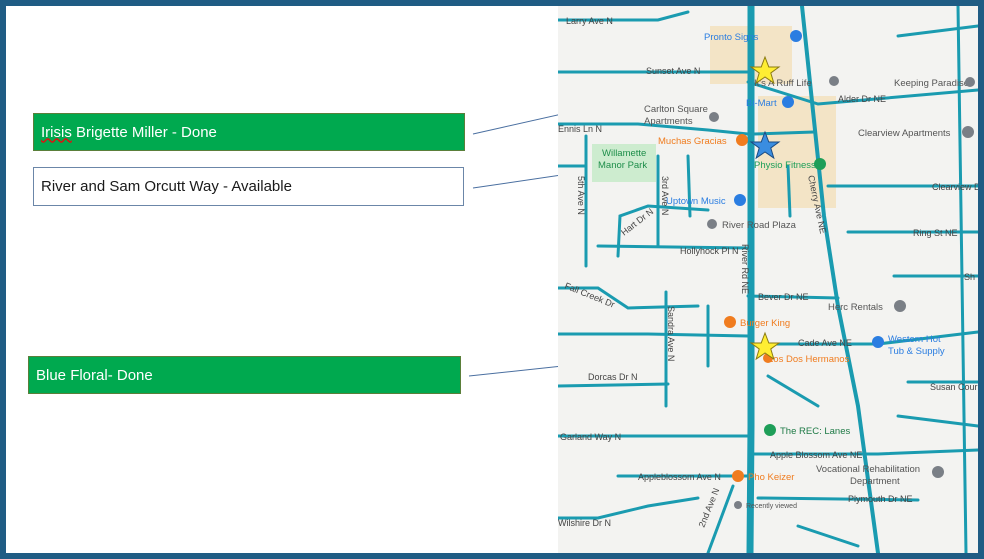  What do you see at coordinates (916, 351) in the screenshot?
I see `place-western-hot-2: Tub & Supply` at bounding box center [916, 351].